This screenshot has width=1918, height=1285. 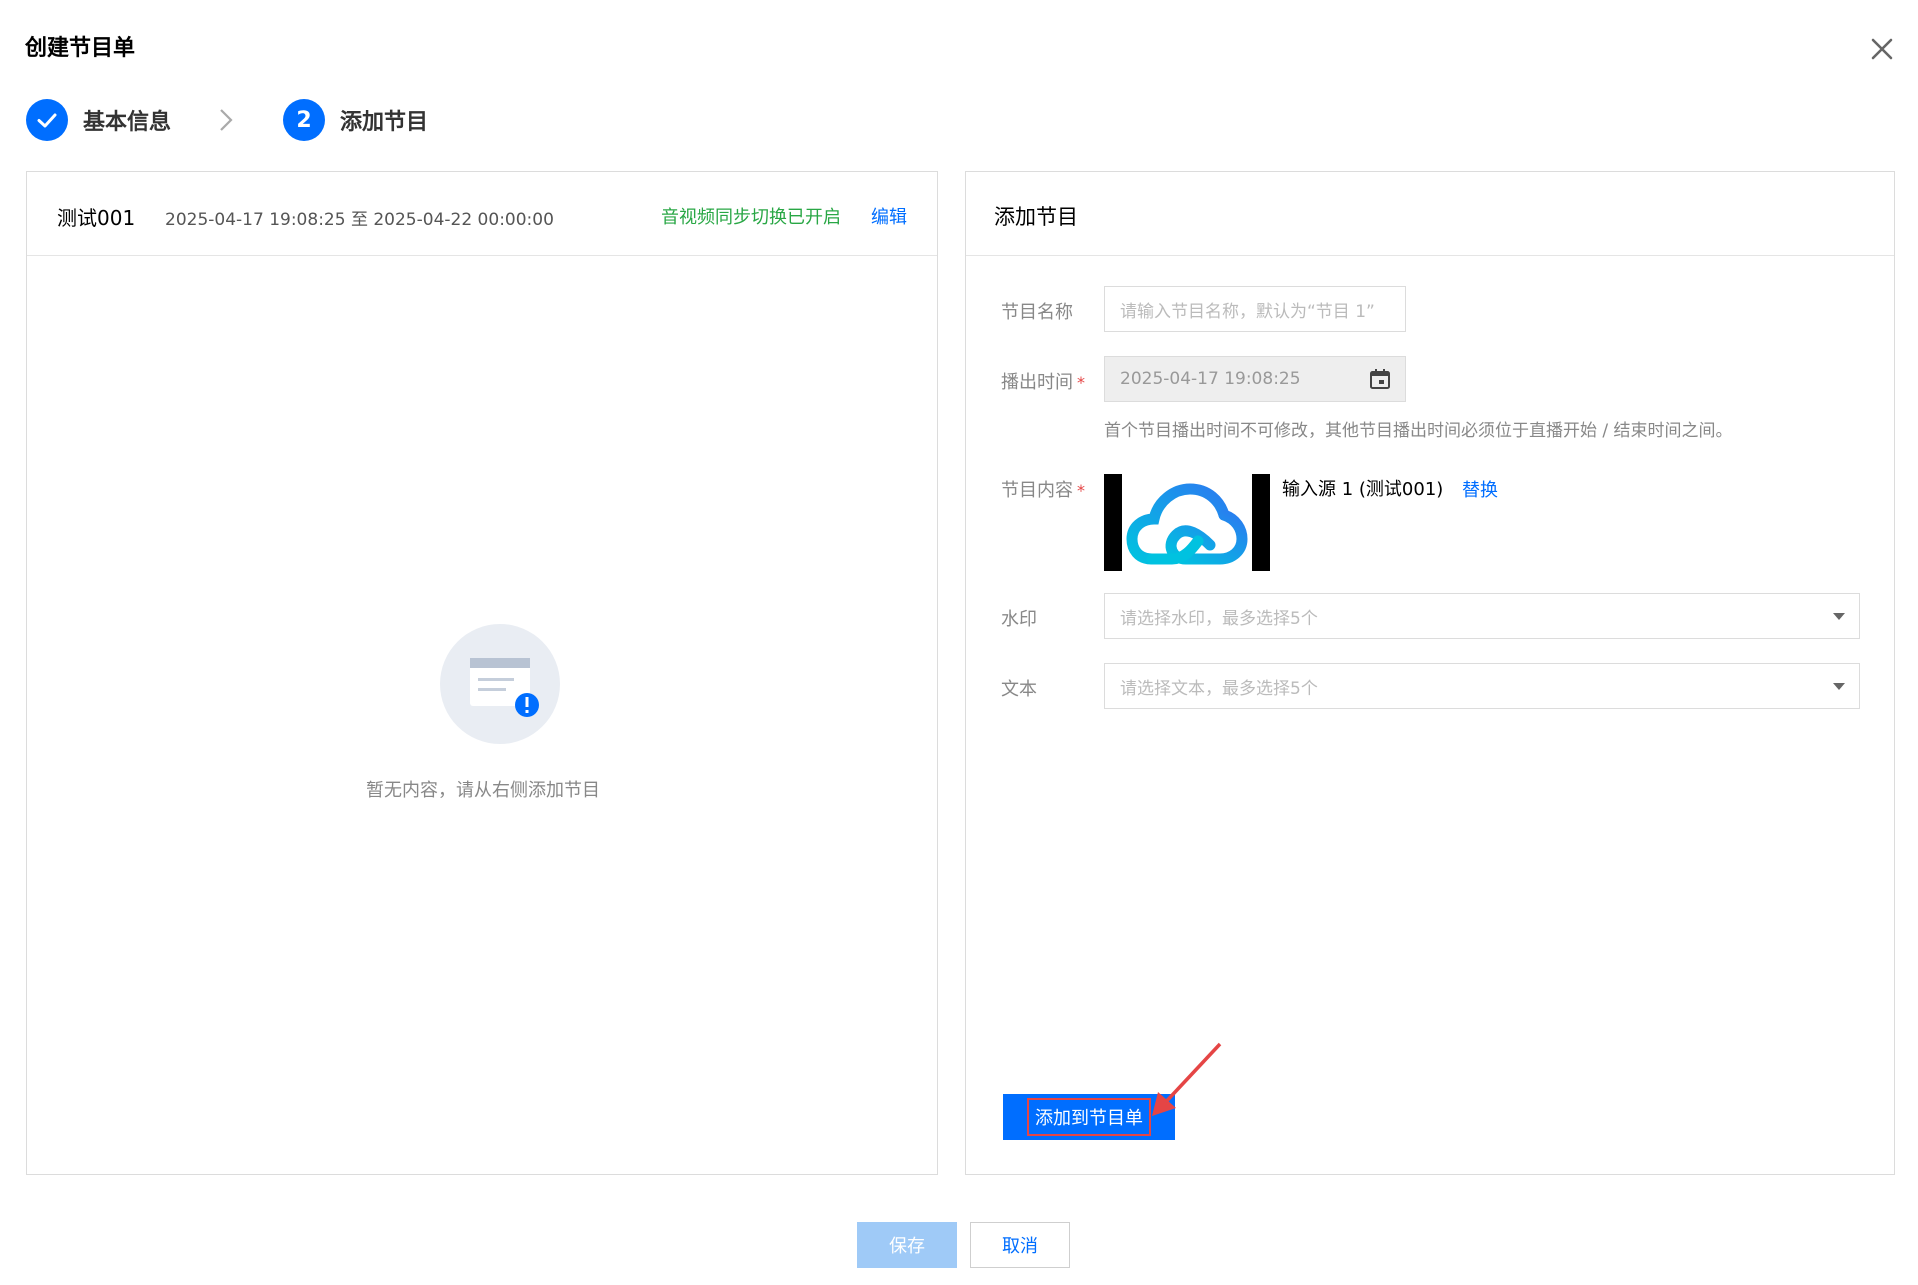 What do you see at coordinates (1418, 431) in the screenshot?
I see `air-time-hint: 首个节目播出时间不可修改，其他节目播出时间必须位于直播开始 / 结束时间之间。` at bounding box center [1418, 431].